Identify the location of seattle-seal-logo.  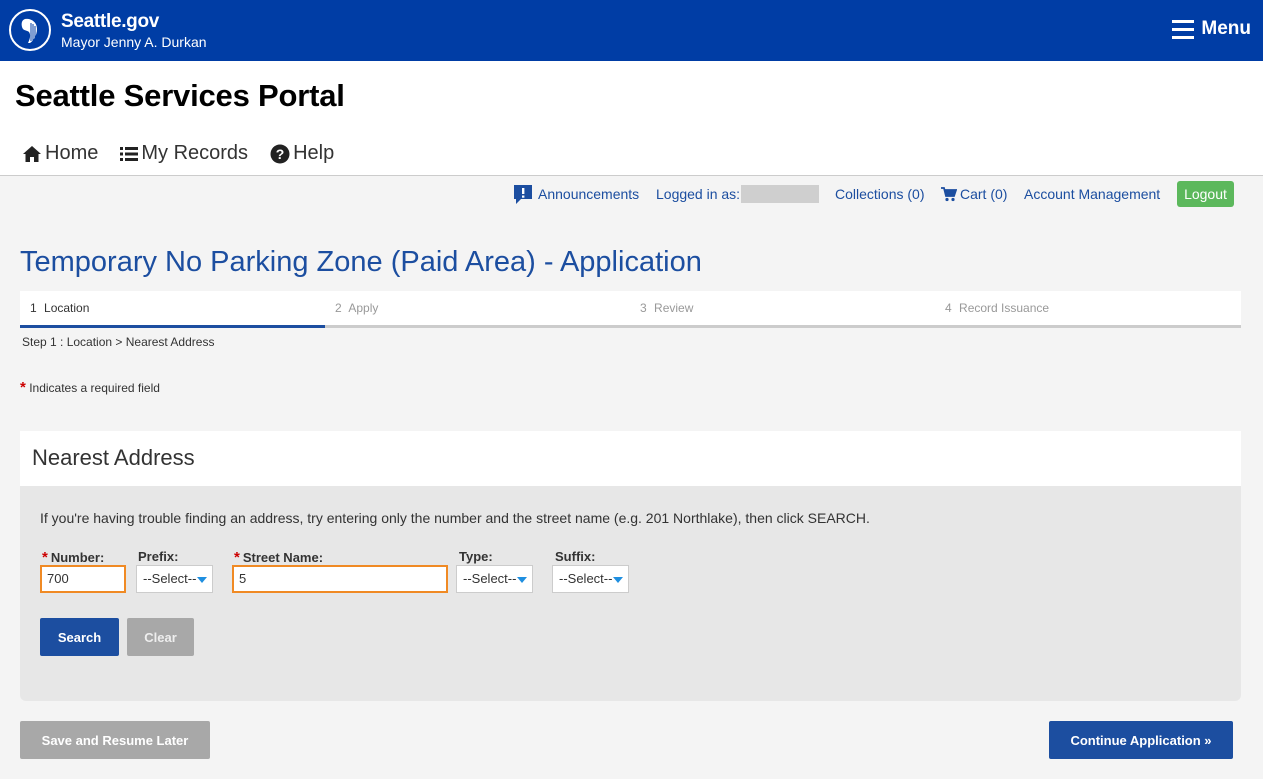
(30, 30).